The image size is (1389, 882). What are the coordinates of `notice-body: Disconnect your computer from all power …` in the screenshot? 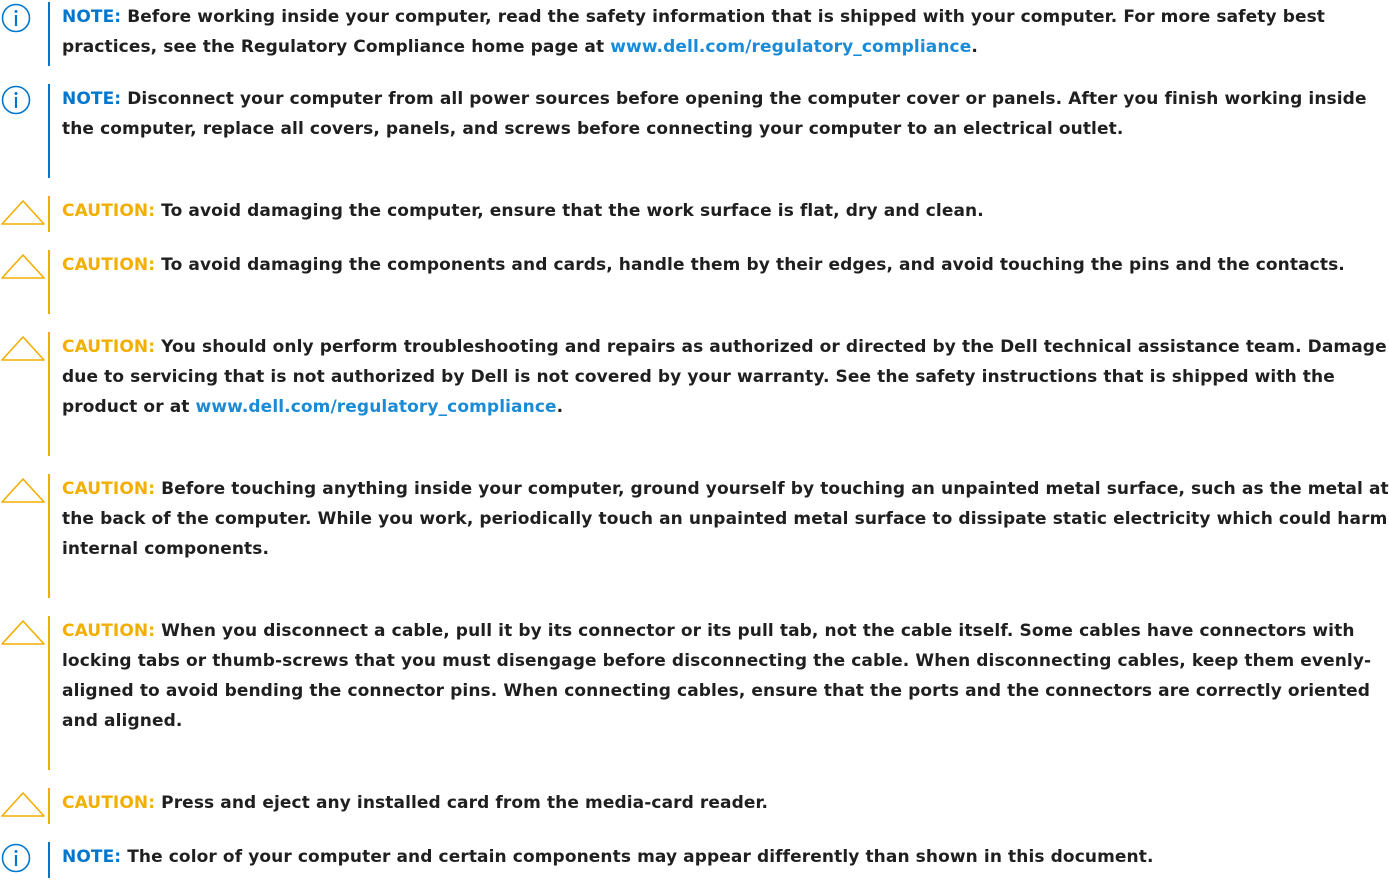 It's located at (714, 114).